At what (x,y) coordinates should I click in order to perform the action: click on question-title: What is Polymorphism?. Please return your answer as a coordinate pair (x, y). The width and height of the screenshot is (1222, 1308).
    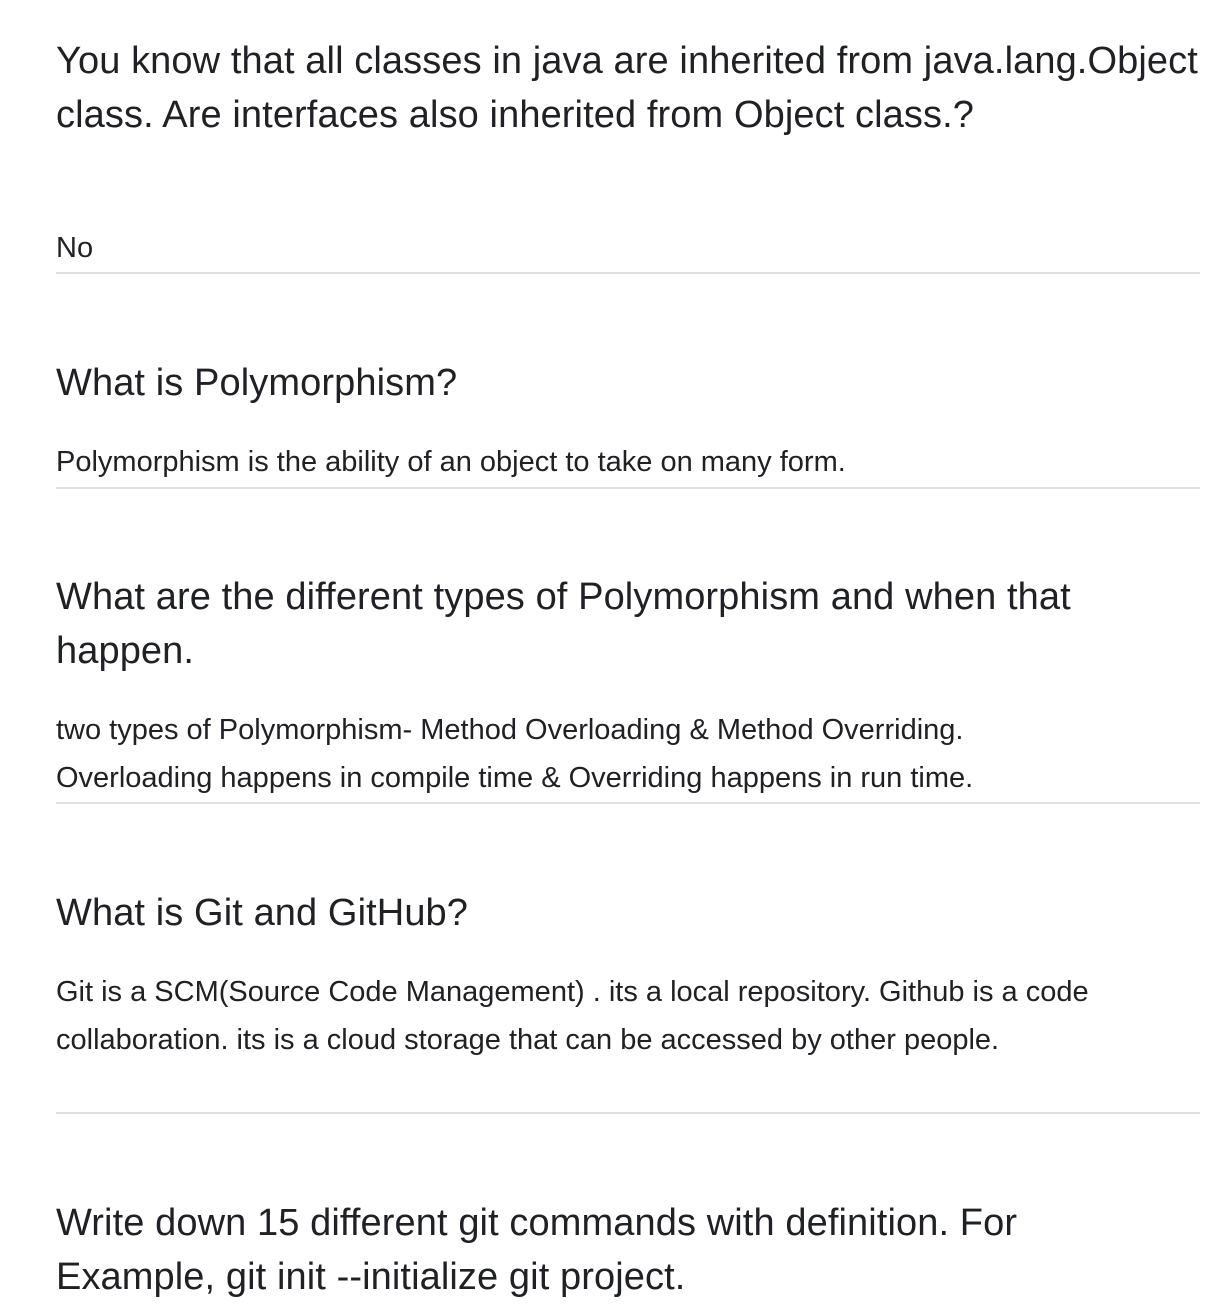
    Looking at the image, I should click on (257, 383).